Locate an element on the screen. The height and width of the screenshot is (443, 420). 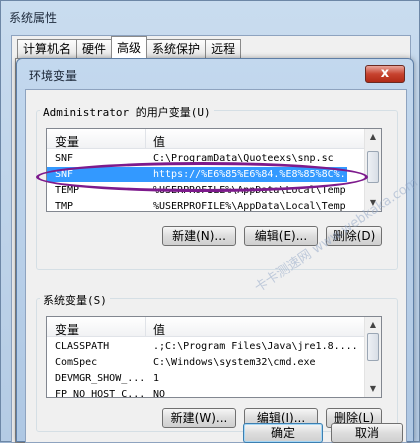
close-button: x is located at coordinates (385, 74).